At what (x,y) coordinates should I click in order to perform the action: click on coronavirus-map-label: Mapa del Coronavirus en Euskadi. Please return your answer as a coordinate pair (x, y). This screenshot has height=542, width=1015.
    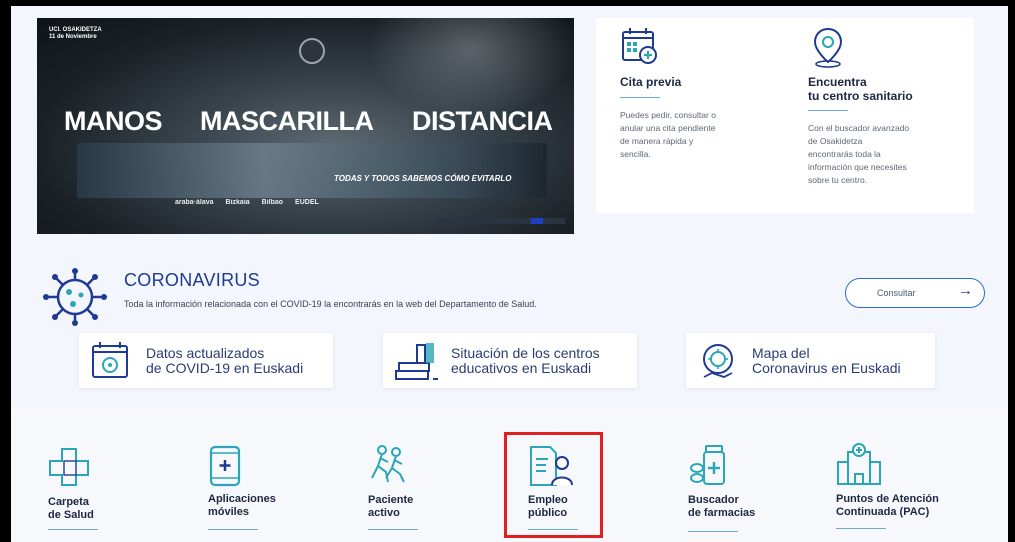
    Looking at the image, I should click on (826, 360).